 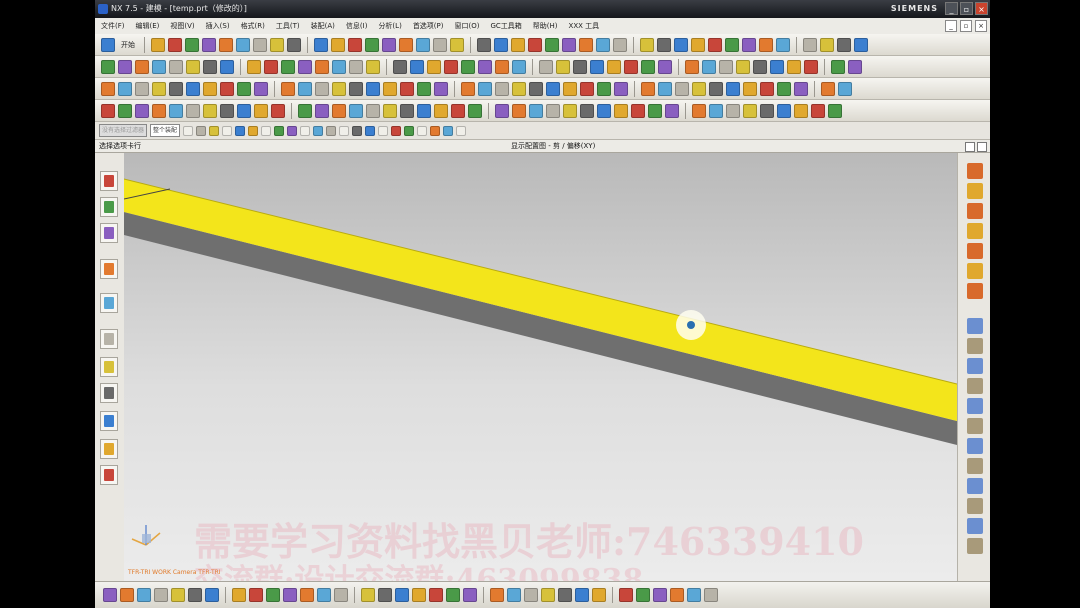 What do you see at coordinates (123, 130) in the screenshot?
I see `type-filter-dropdown: 没有选择过滤器` at bounding box center [123, 130].